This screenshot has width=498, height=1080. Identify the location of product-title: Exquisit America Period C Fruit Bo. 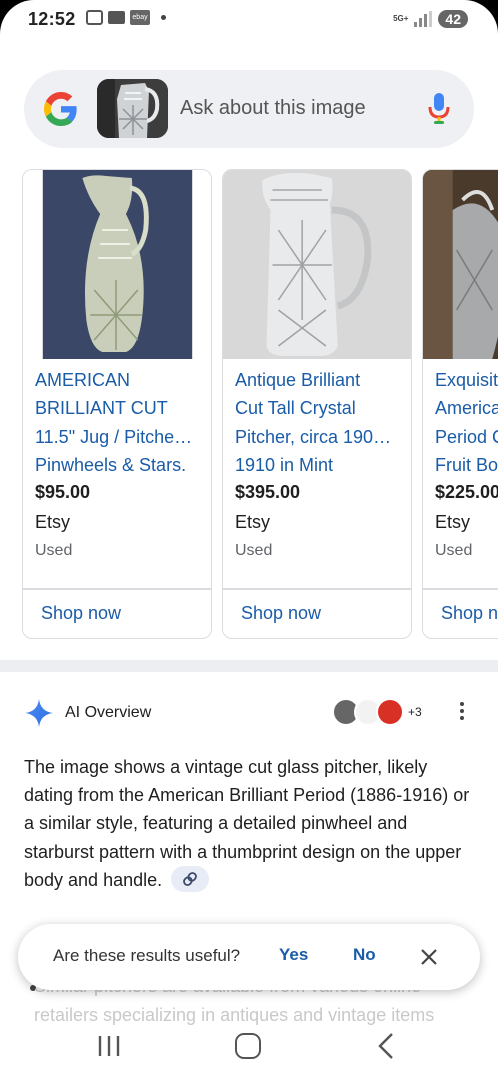
(466, 424).